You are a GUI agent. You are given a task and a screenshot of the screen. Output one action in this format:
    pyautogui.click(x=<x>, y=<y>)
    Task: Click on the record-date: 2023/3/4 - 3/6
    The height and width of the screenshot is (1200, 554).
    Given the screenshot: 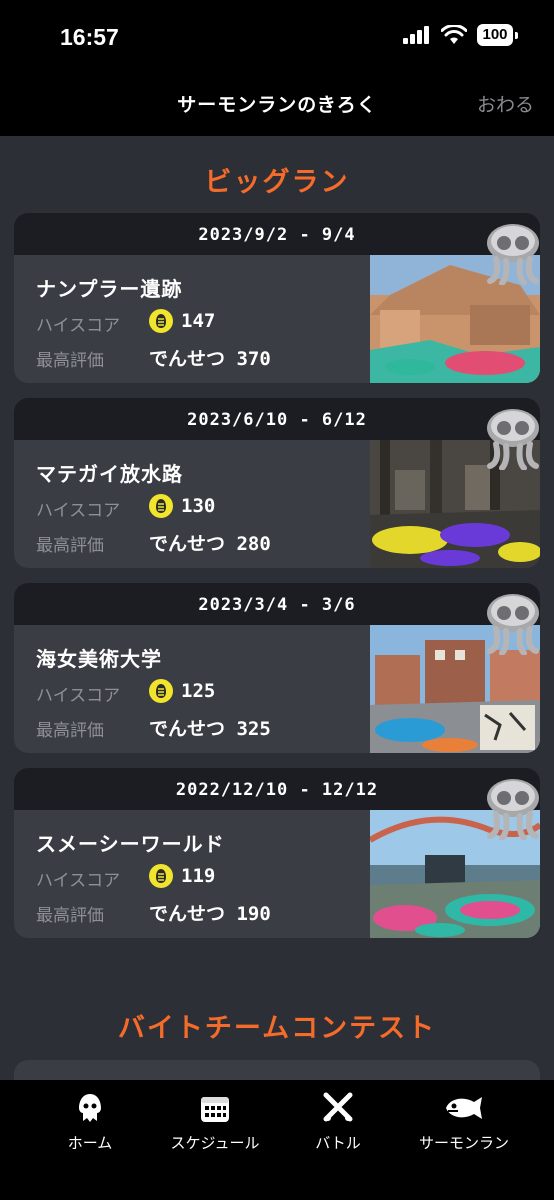 What is the action you would take?
    pyautogui.click(x=277, y=605)
    